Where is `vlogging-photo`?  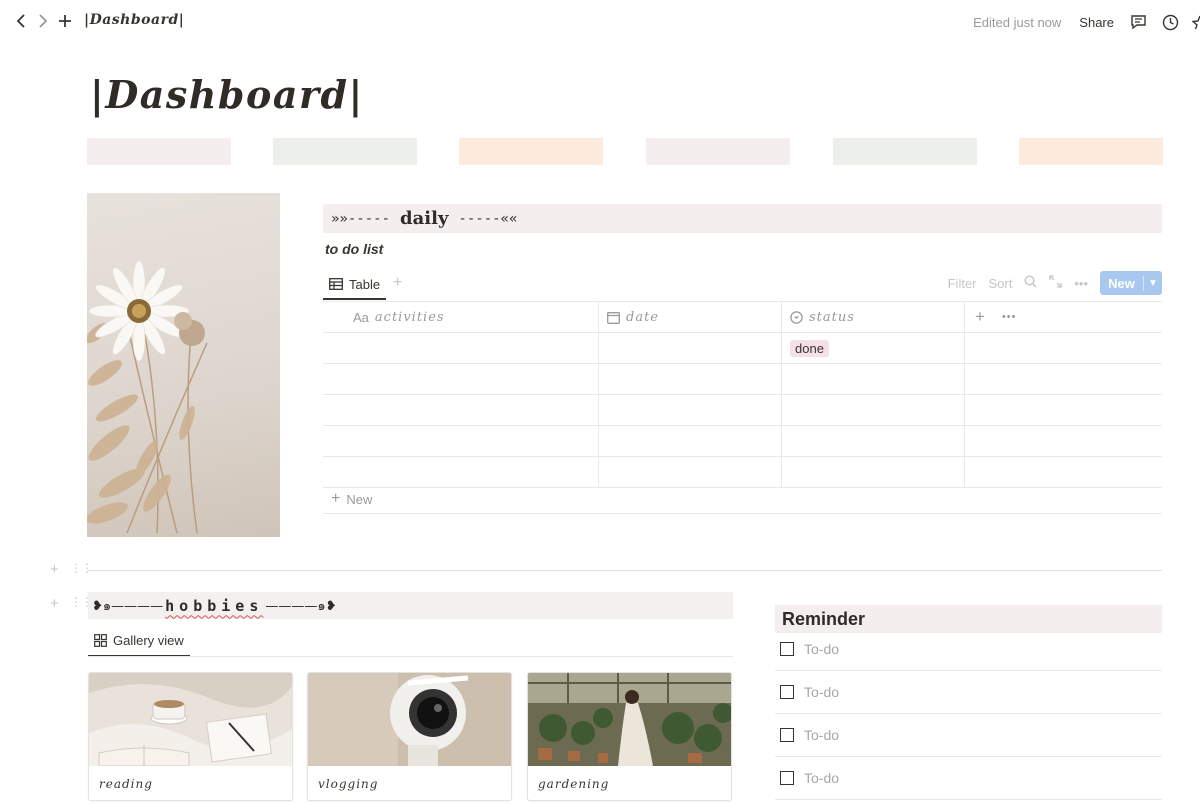
vlogging-photo is located at coordinates (409, 719).